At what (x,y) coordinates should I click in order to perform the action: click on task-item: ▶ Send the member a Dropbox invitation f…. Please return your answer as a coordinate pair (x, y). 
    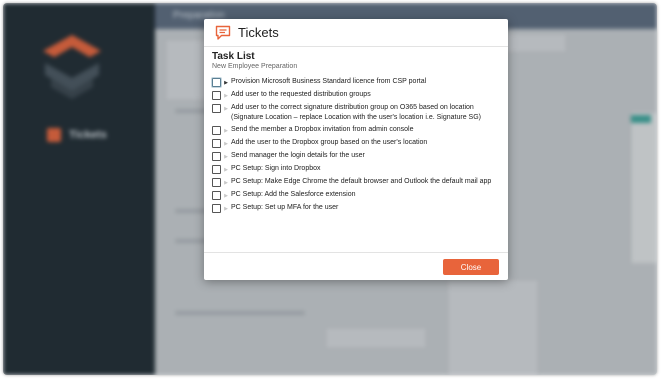
    Looking at the image, I should click on (357, 130).